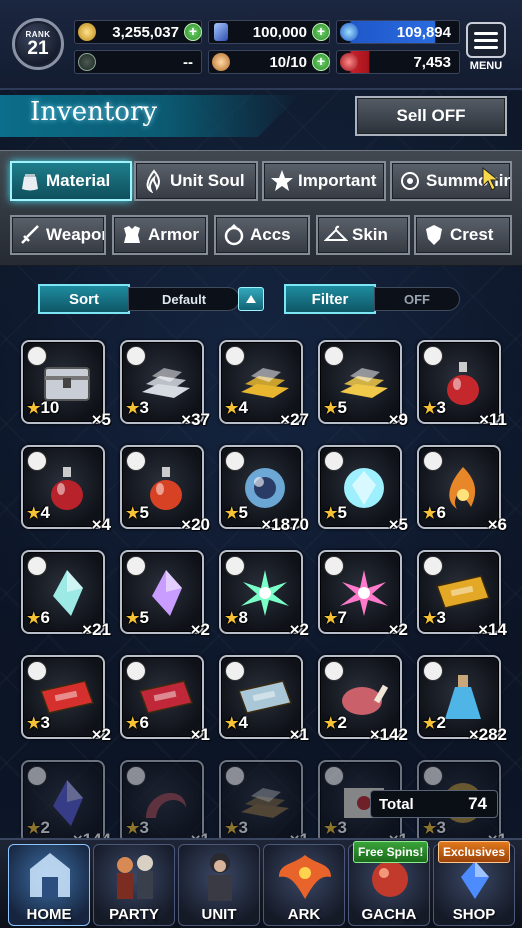 The image size is (522, 928). Describe the element at coordinates (441, 722) in the screenshot. I see `rarity-value: 2` at that location.